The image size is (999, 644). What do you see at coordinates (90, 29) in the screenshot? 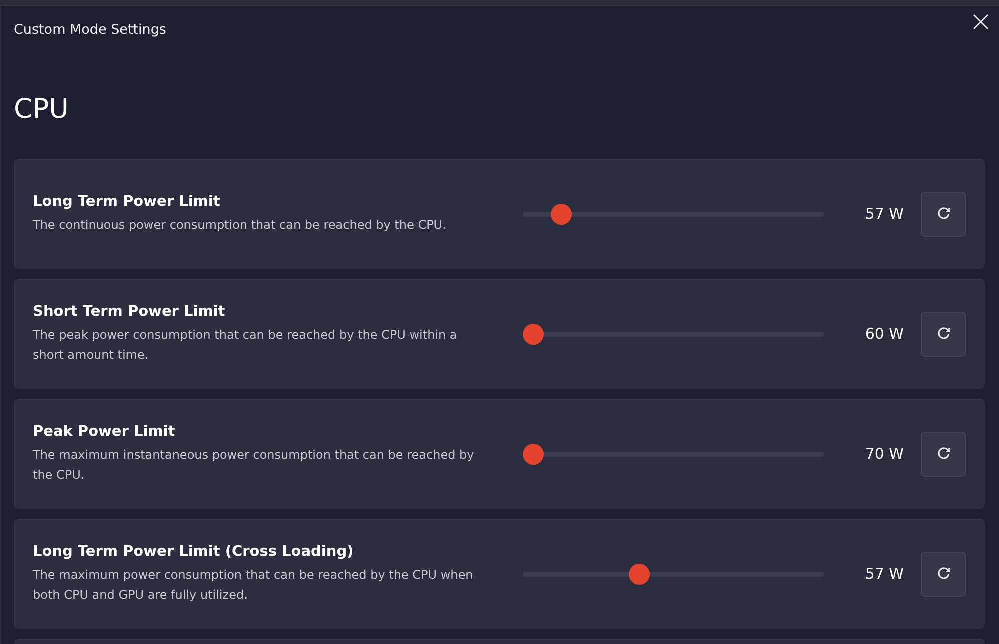
I see `dialog-title: Custom Mode Settings` at bounding box center [90, 29].